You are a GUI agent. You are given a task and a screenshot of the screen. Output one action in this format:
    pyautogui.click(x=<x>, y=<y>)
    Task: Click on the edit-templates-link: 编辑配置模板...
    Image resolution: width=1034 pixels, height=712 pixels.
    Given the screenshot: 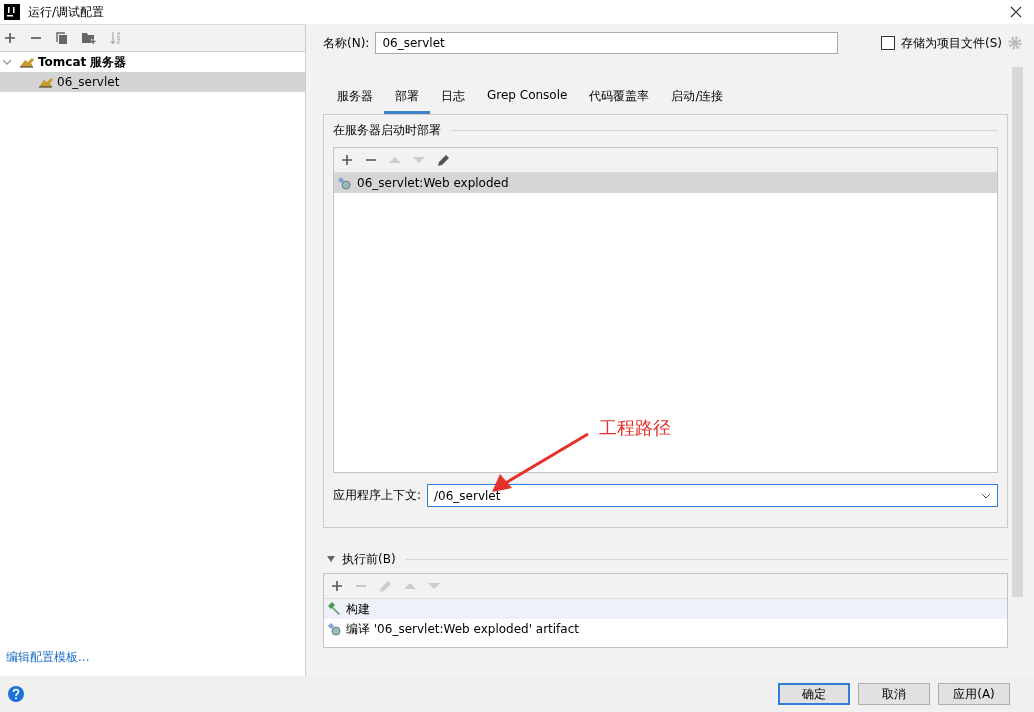 What is the action you would take?
    pyautogui.click(x=152, y=662)
    